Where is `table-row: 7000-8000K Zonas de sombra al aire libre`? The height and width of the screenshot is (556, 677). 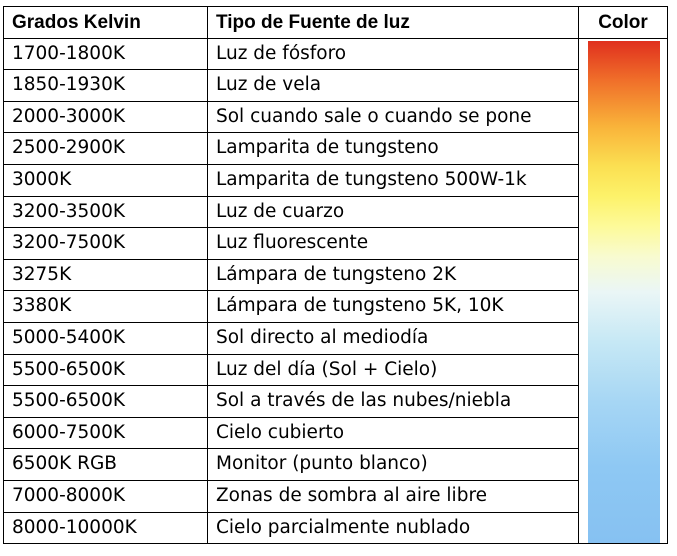 table-row: 7000-8000K Zonas de sombra al aire libre is located at coordinates (335, 496).